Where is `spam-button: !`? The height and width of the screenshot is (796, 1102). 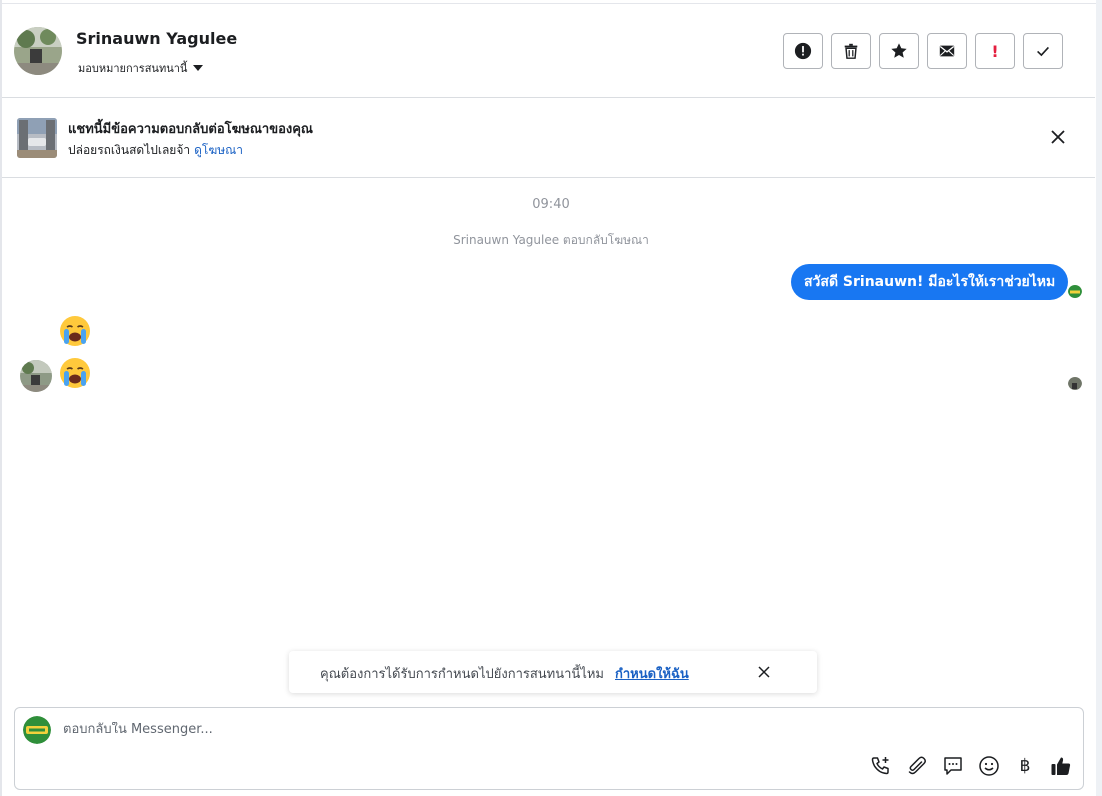 spam-button: ! is located at coordinates (995, 51).